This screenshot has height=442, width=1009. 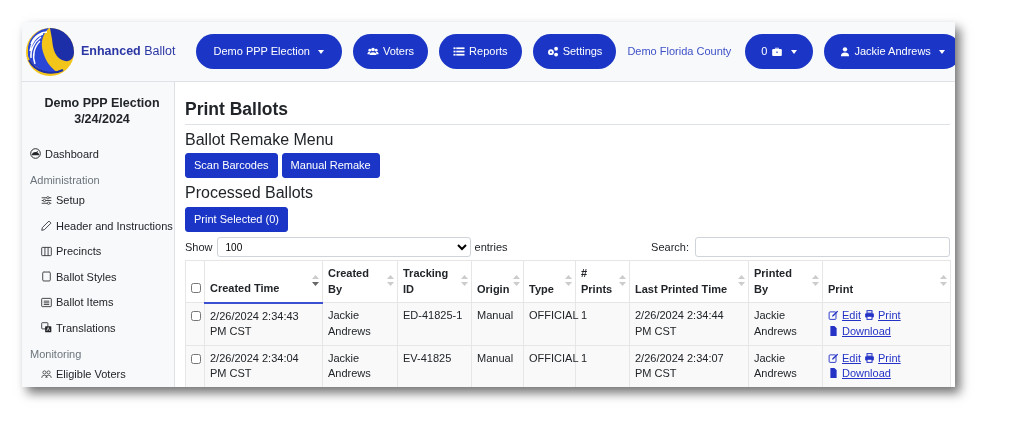 What do you see at coordinates (102, 374) in the screenshot?
I see `sidebar-link: Eligible Voters` at bounding box center [102, 374].